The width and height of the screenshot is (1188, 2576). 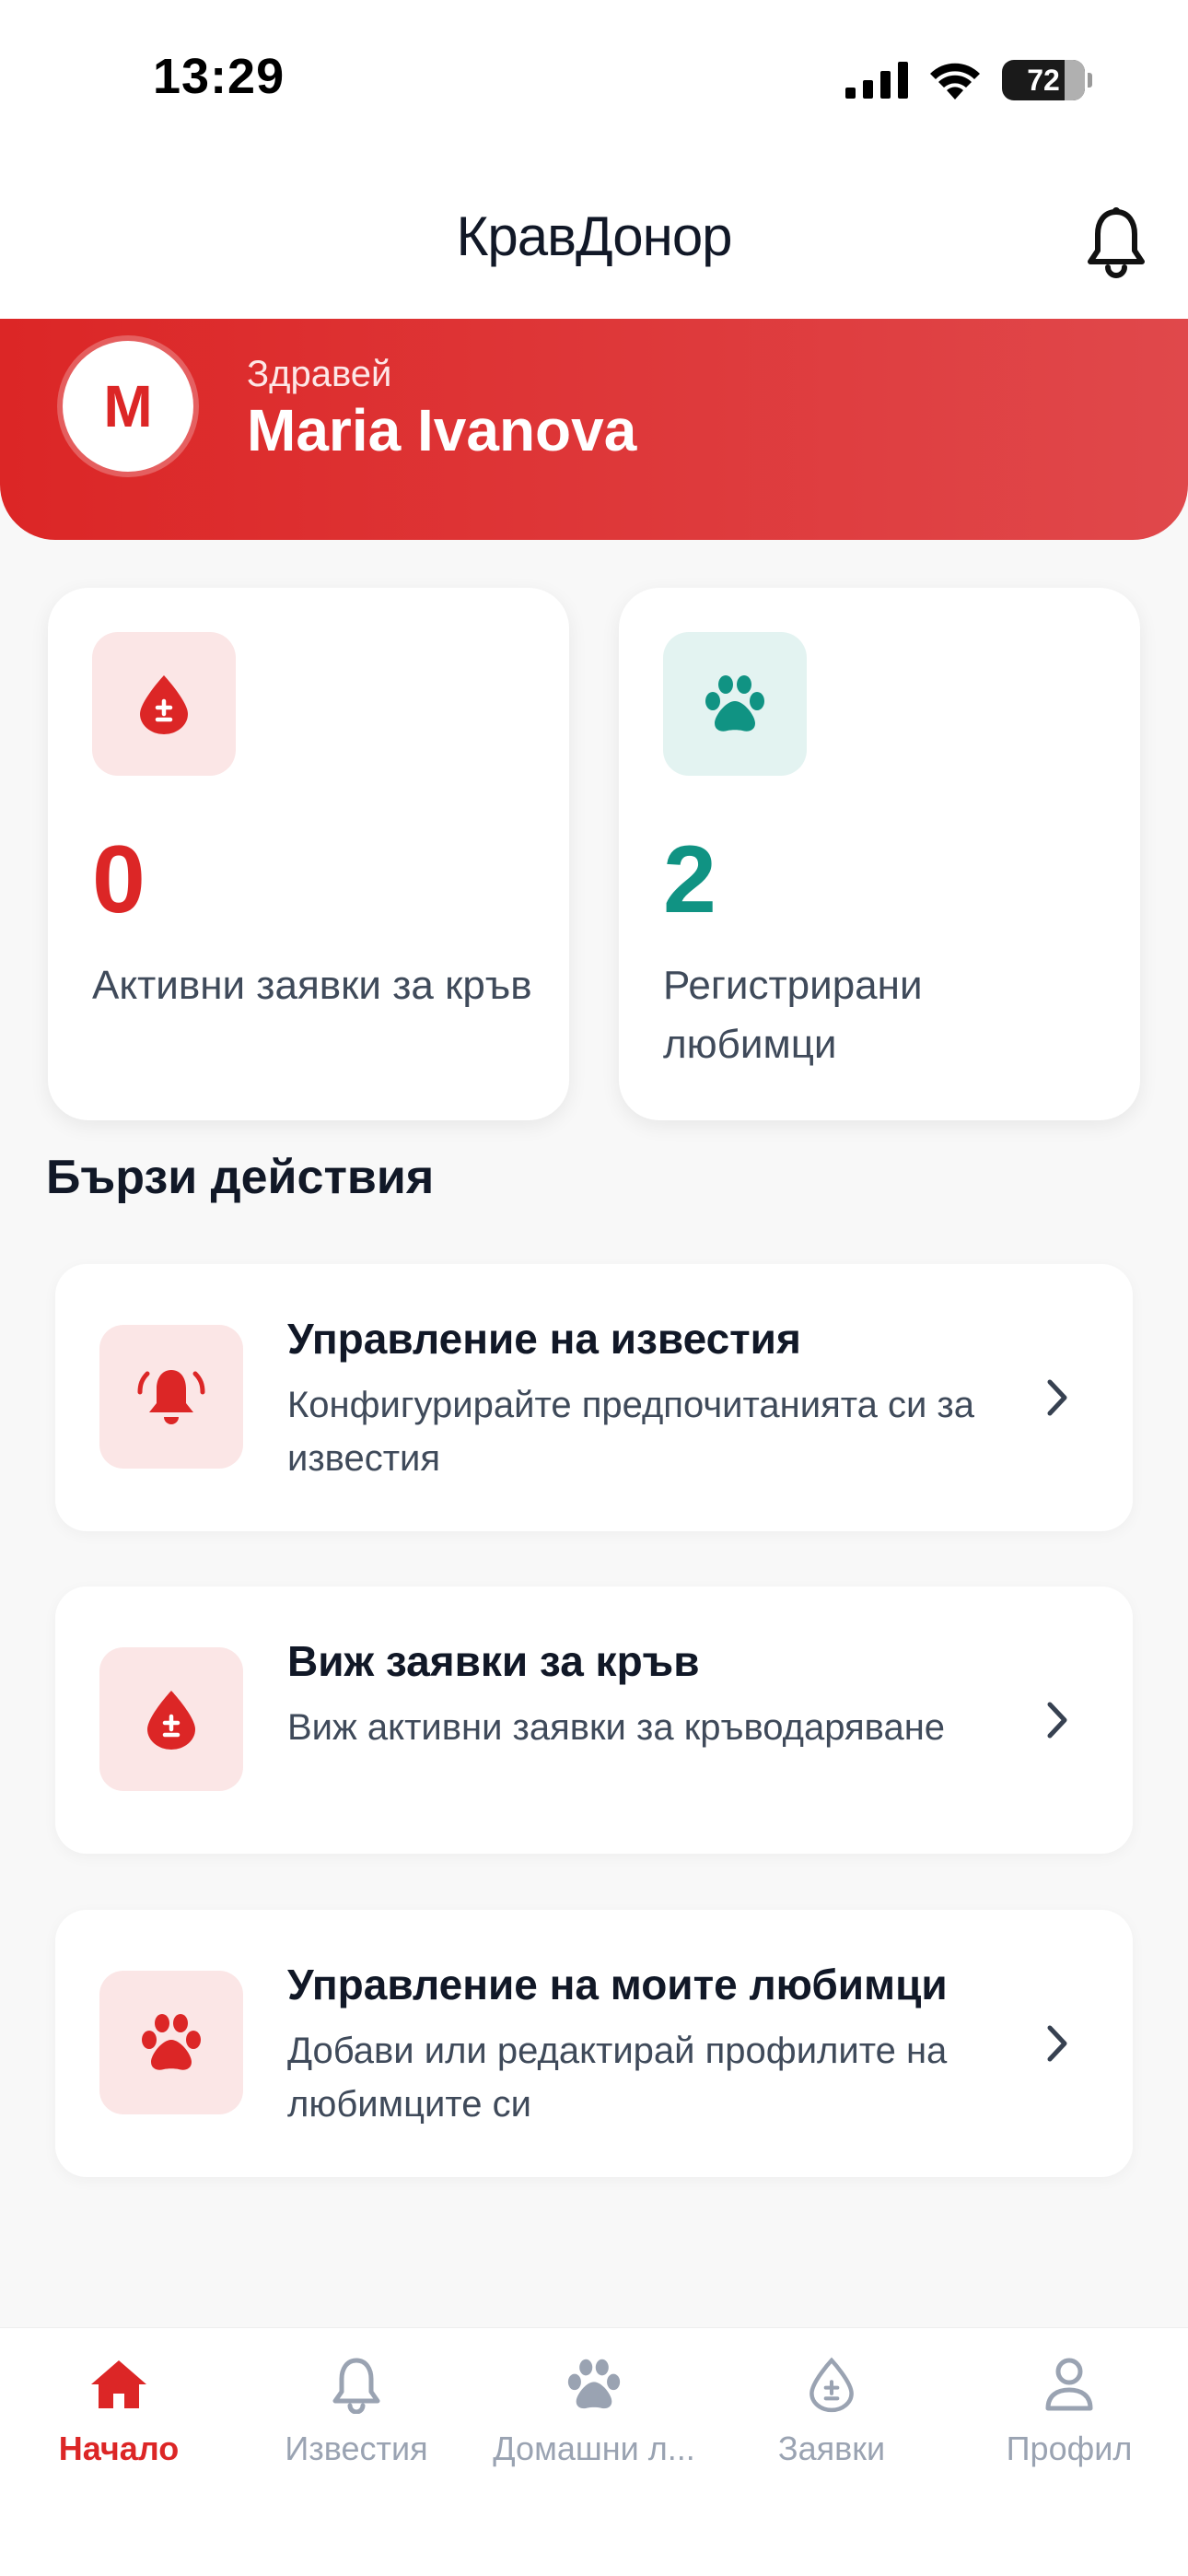 What do you see at coordinates (128, 406) in the screenshot?
I see `avatar: M` at bounding box center [128, 406].